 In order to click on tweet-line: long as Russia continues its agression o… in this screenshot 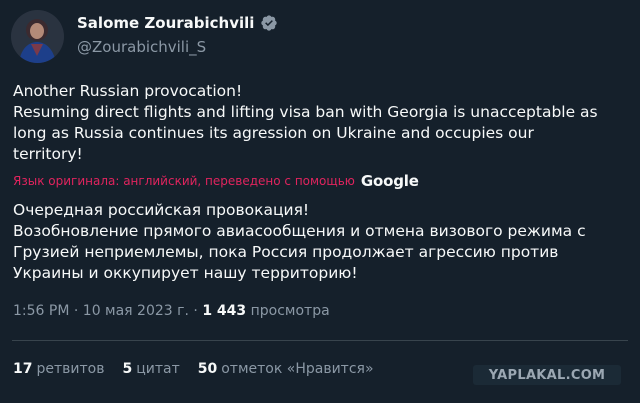, I will do `click(273, 133)`.